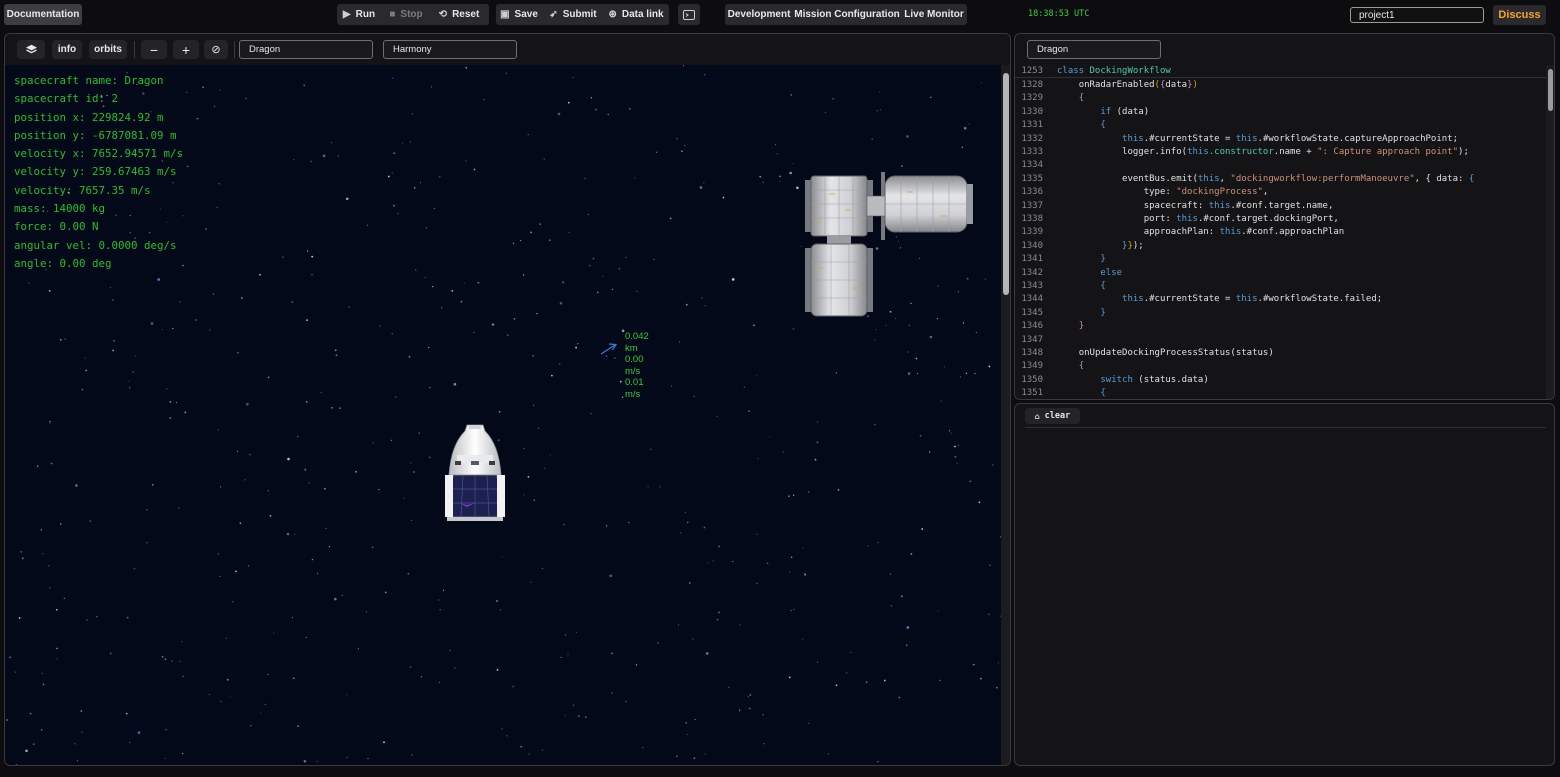 The image size is (1560, 777). What do you see at coordinates (636, 14) in the screenshot?
I see `data-link-button: ⊛ Data link` at bounding box center [636, 14].